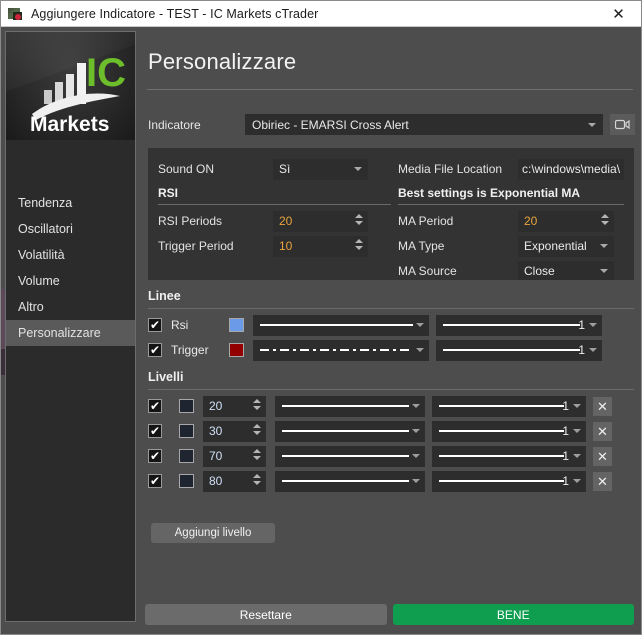 The height and width of the screenshot is (635, 642). I want to click on dialog-footer: Resettare BENE, so click(389, 614).